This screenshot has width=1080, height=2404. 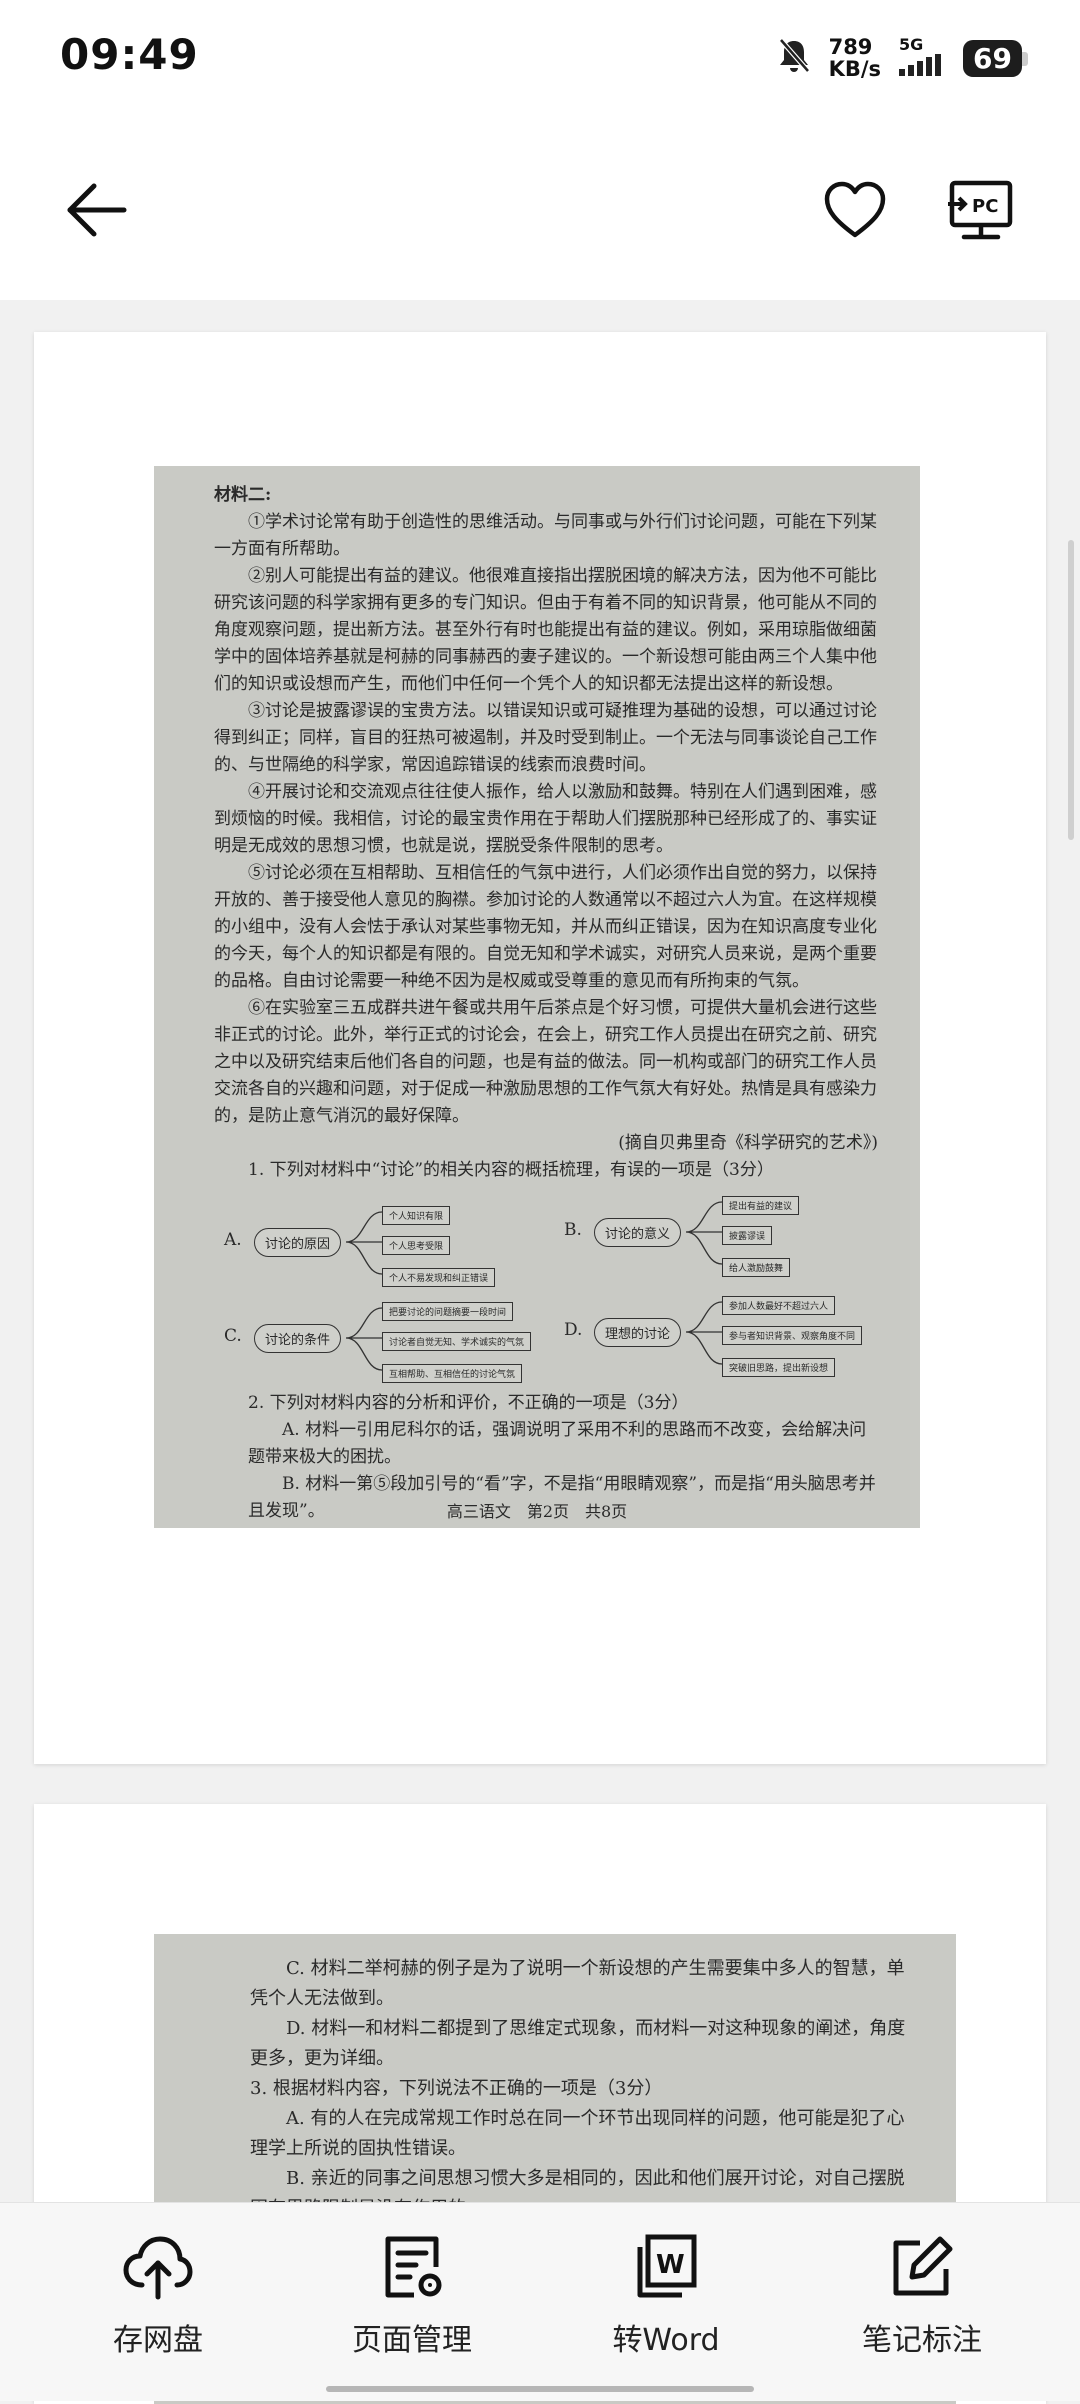 I want to click on option-letter: B., so click(x=573, y=1230).